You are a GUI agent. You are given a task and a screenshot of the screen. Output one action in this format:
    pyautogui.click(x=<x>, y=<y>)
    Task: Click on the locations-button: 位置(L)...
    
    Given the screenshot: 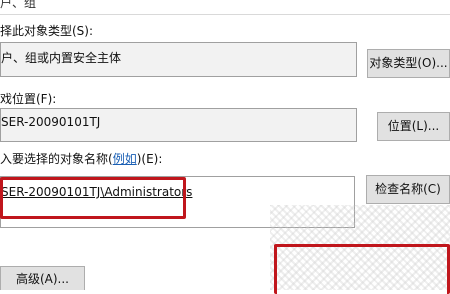 What is the action you would take?
    pyautogui.click(x=413, y=126)
    